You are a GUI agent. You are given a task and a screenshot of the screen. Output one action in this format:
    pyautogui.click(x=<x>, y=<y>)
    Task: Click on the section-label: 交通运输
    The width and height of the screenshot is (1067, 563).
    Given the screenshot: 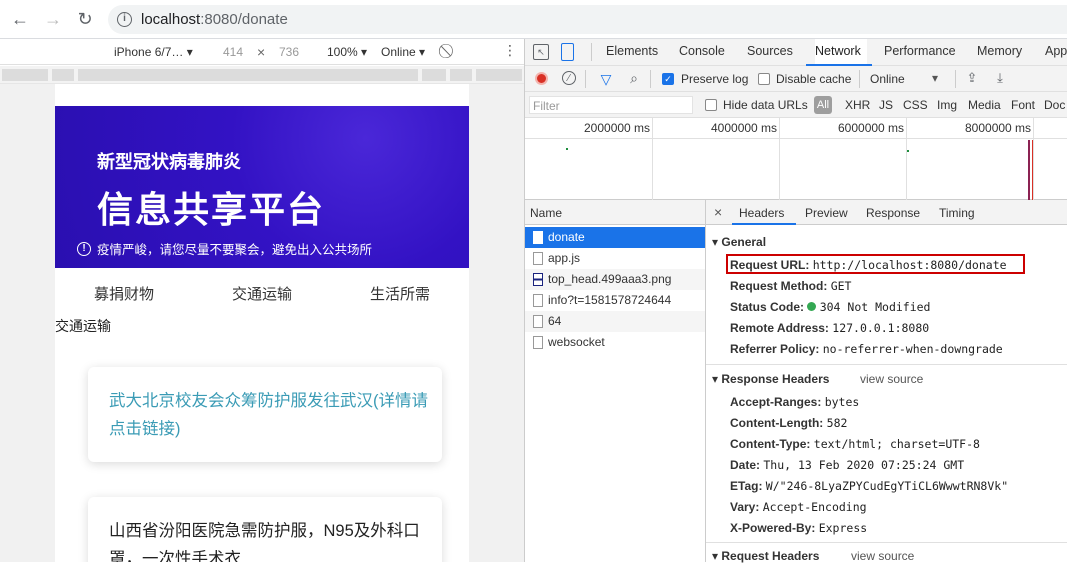 What is the action you would take?
    pyautogui.click(x=83, y=326)
    